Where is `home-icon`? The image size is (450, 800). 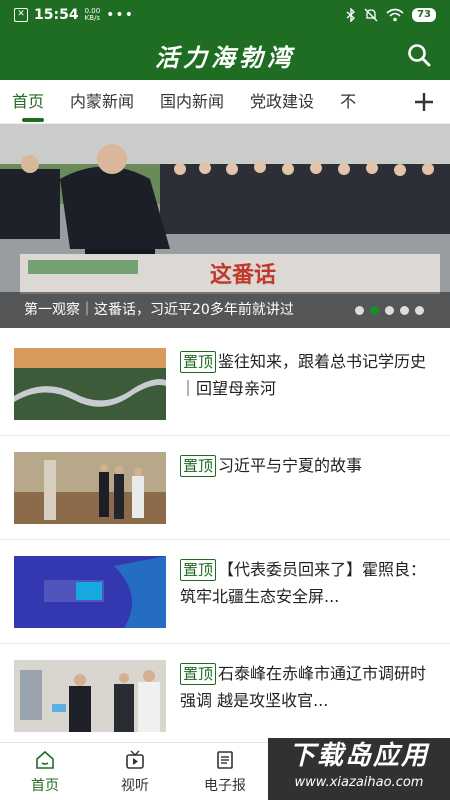 home-icon is located at coordinates (45, 759).